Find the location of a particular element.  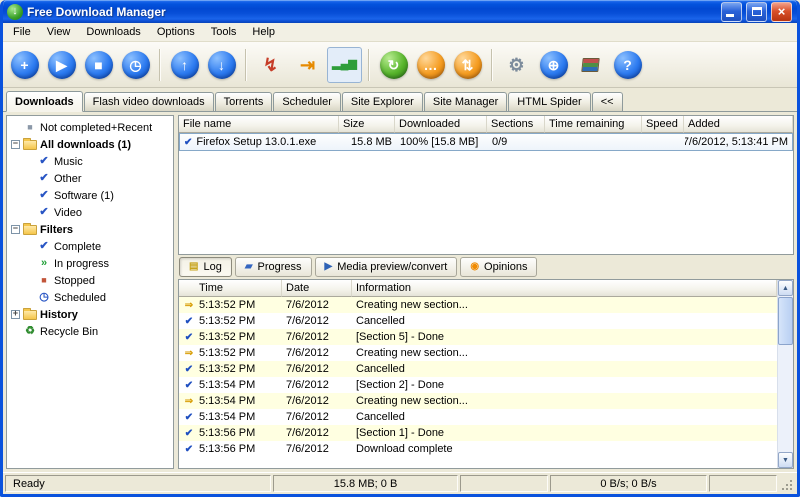

settings-button: ⚙ is located at coordinates (516, 65).